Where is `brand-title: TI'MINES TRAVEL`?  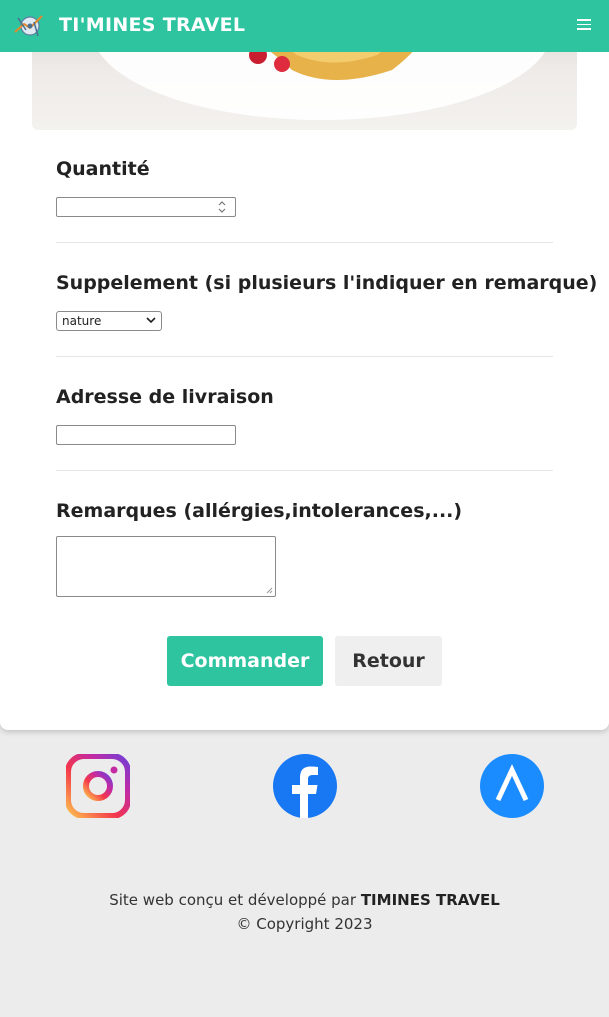 brand-title: TI'MINES TRAVEL is located at coordinates (152, 25).